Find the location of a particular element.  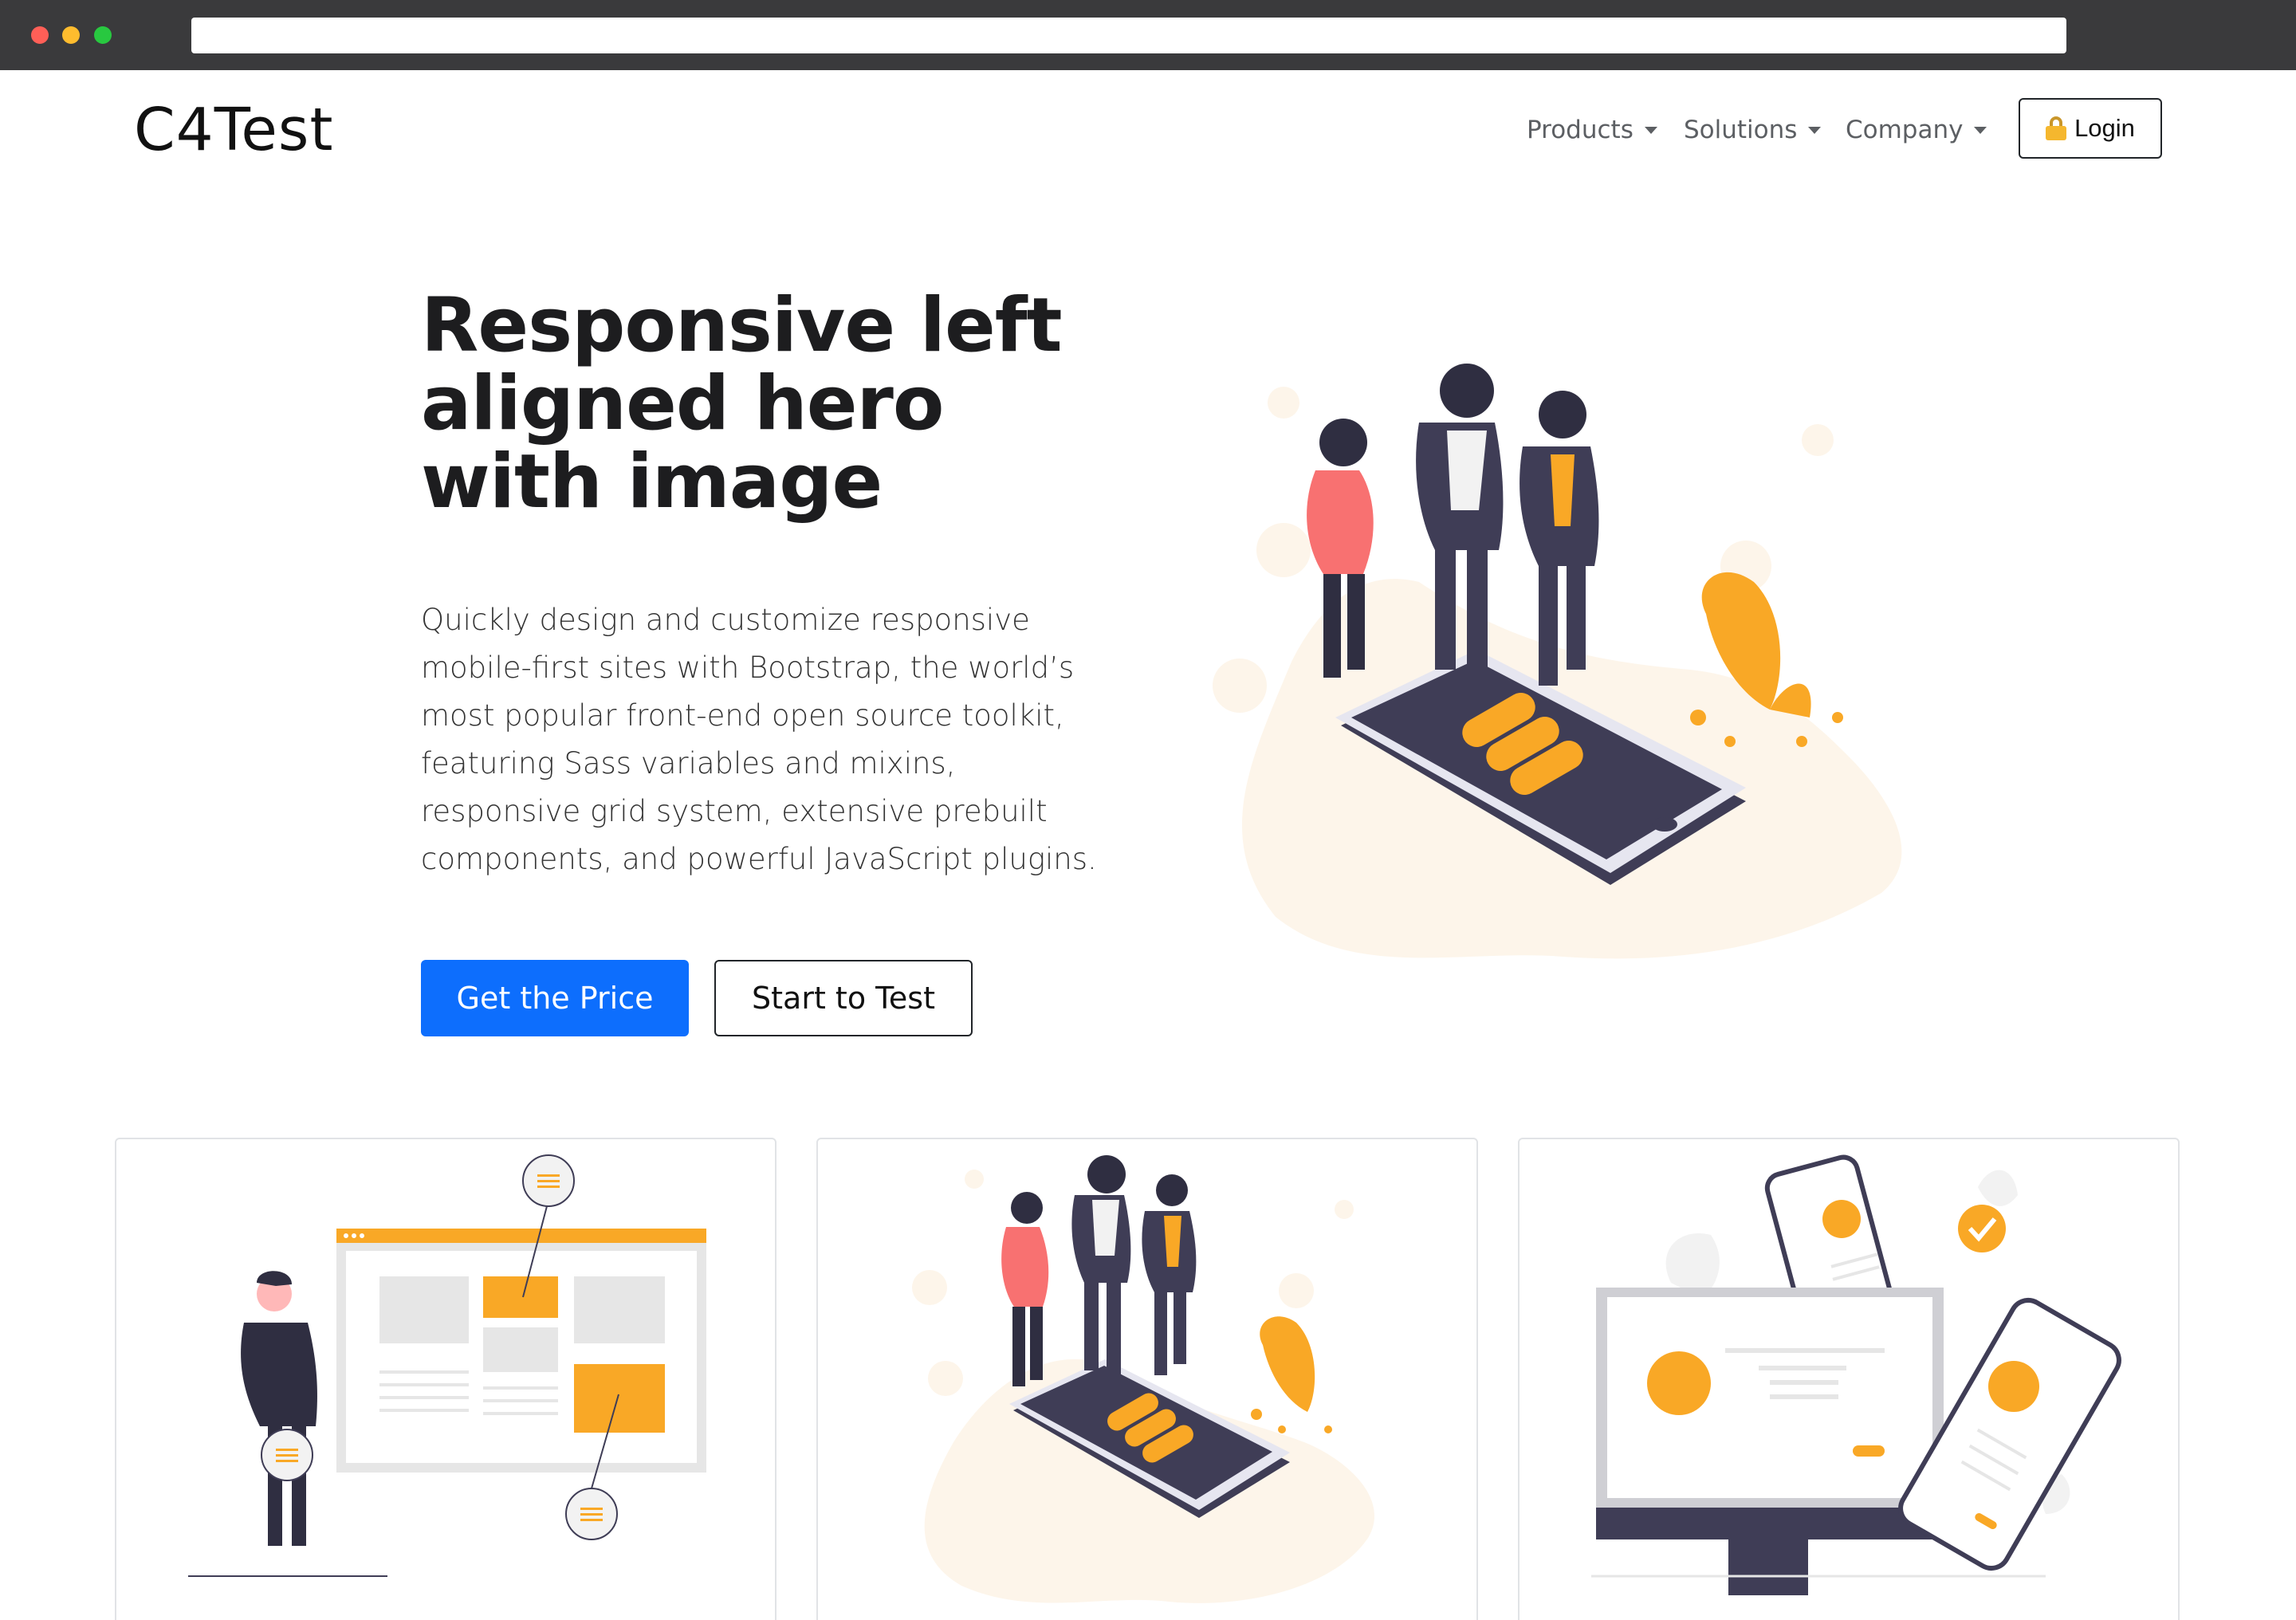

nav-products-dropdown: Products is located at coordinates (1592, 130).